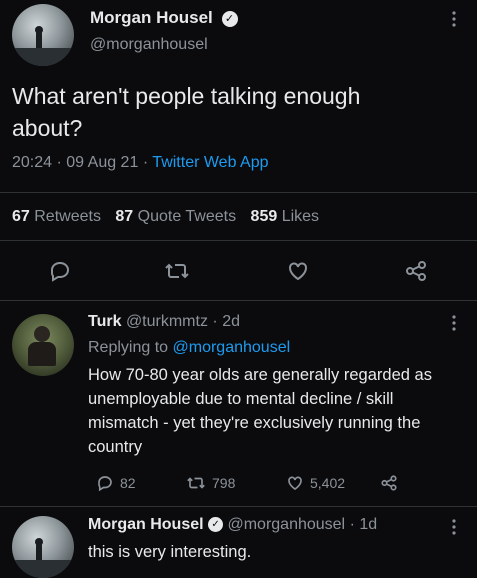 The width and height of the screenshot is (477, 578). Describe the element at coordinates (231, 321) in the screenshot. I see `reply-1-age: 2d` at that location.